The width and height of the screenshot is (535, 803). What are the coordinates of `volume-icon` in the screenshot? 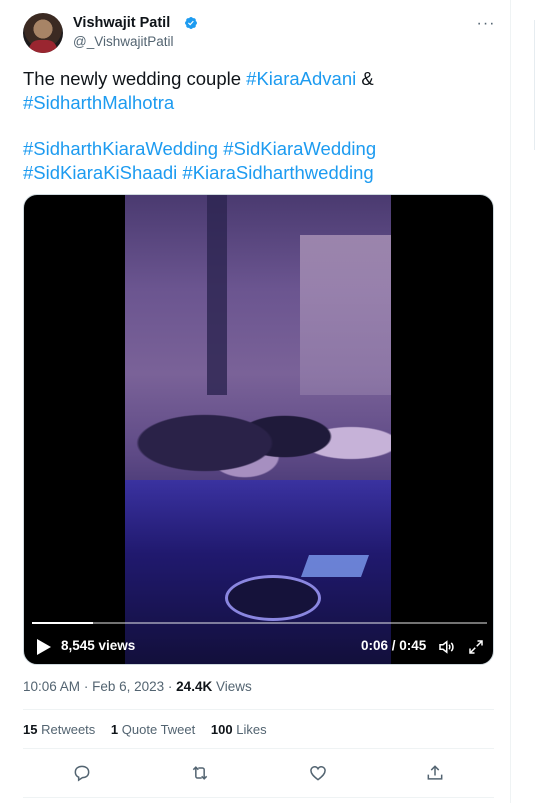 It's located at (446, 647).